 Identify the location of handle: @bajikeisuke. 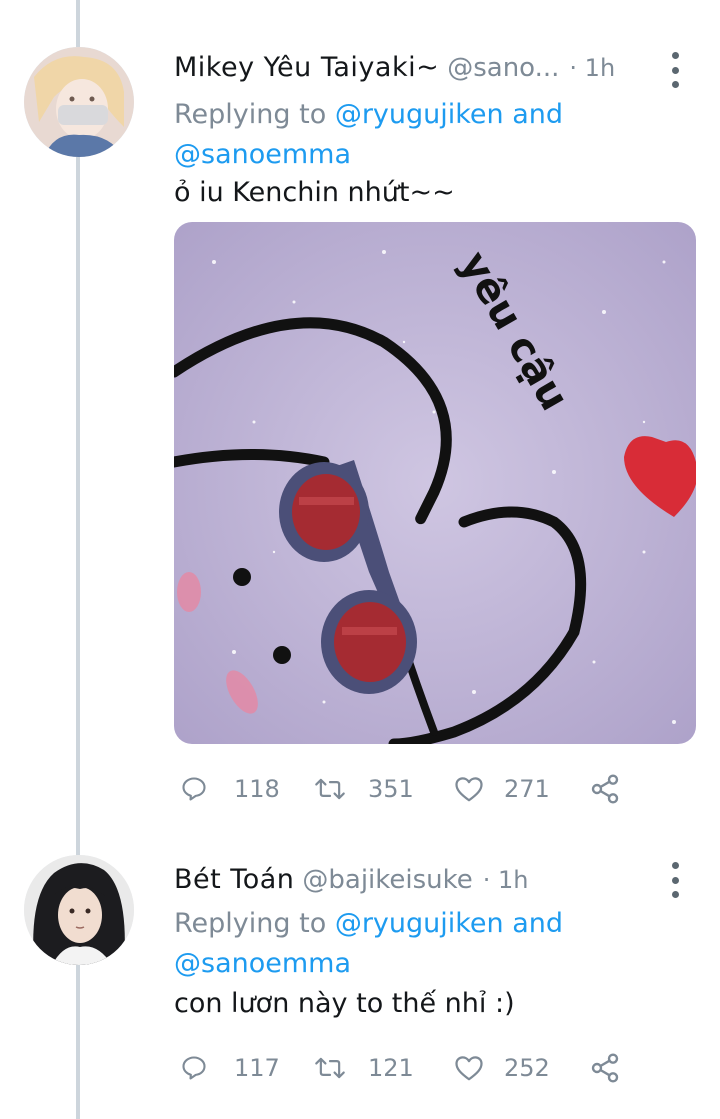
(387, 880).